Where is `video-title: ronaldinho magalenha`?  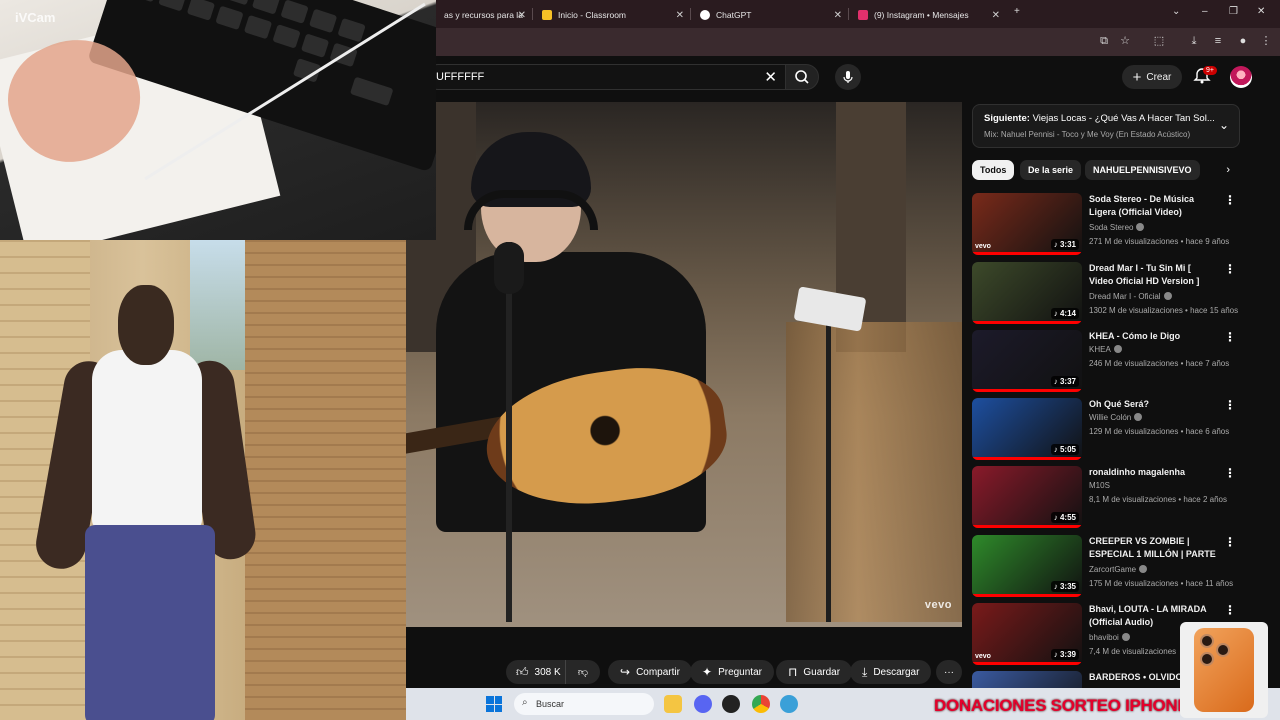 video-title: ronaldinho magalenha is located at coordinates (1153, 472).